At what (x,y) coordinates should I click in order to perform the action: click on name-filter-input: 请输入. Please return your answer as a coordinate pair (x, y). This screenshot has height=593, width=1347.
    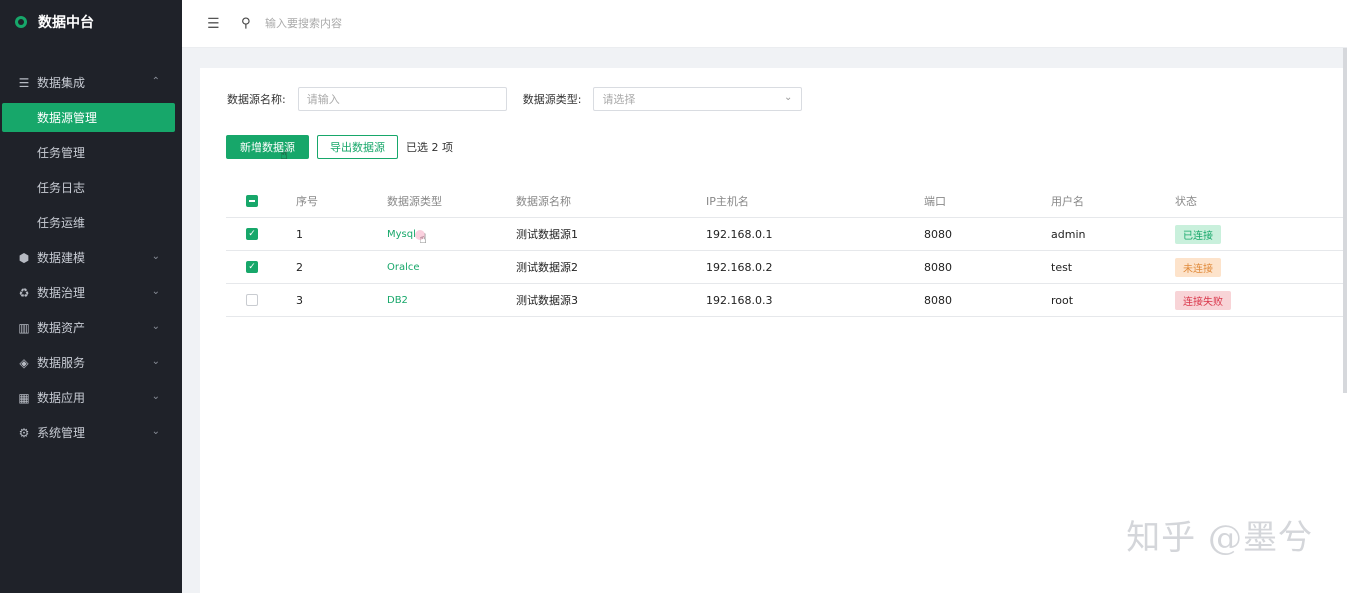
    Looking at the image, I should click on (402, 99).